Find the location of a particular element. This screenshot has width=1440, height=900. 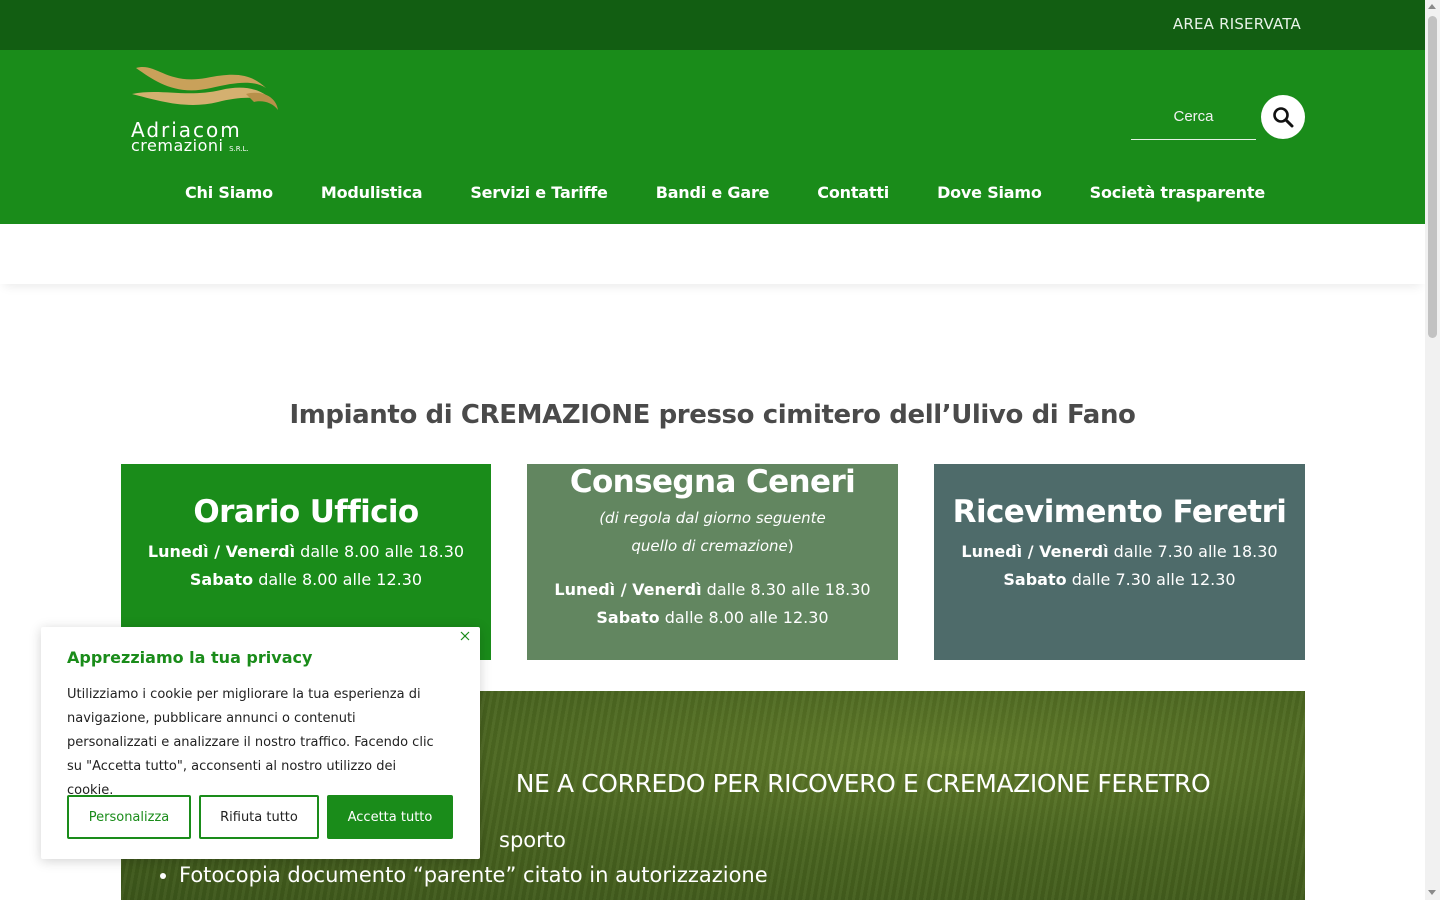

logo: Adriacom cremazioni S.R.L. is located at coordinates (206, 109).